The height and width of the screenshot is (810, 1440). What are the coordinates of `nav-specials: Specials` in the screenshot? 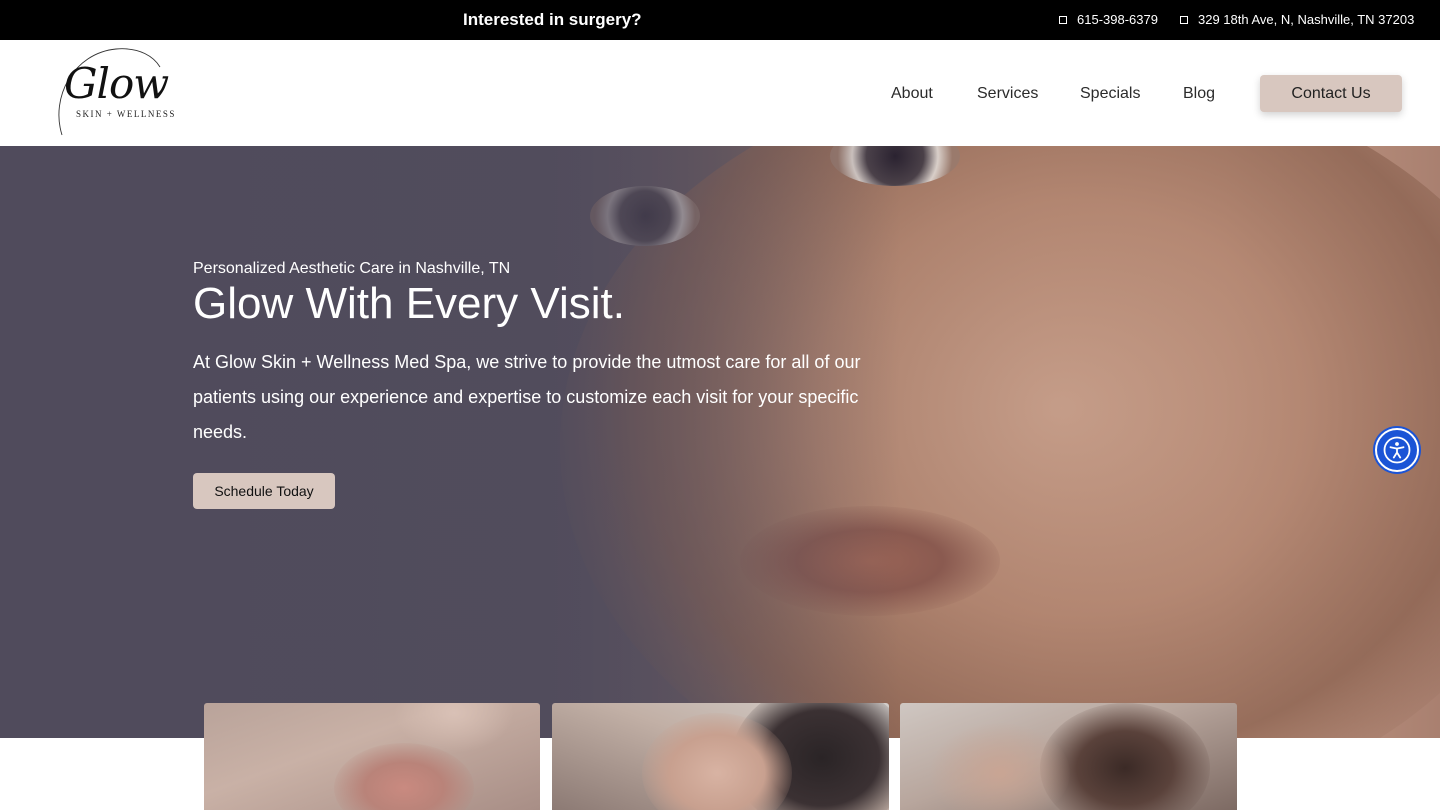 It's located at (1110, 94).